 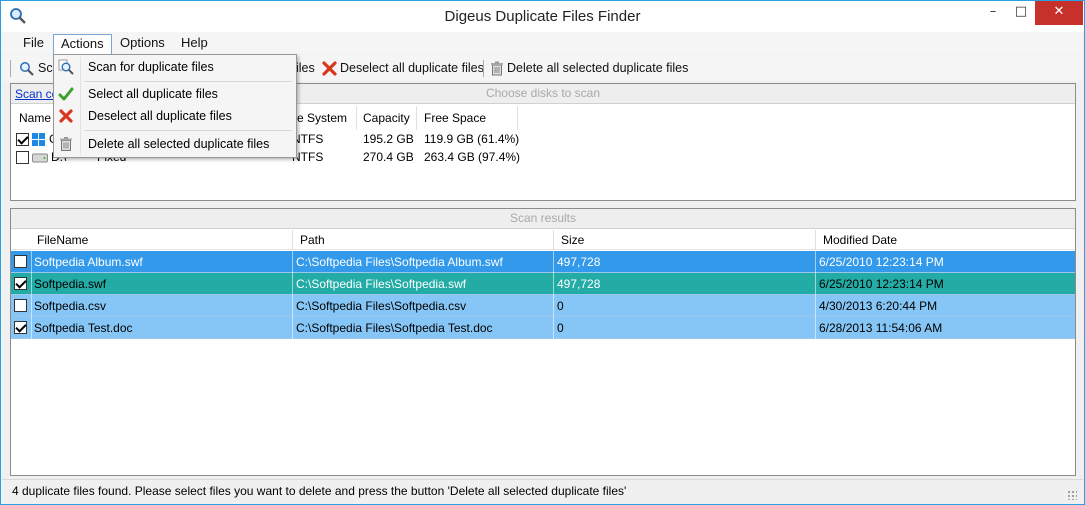 I want to click on select-all-toolbar-label: iles, so click(x=305, y=68).